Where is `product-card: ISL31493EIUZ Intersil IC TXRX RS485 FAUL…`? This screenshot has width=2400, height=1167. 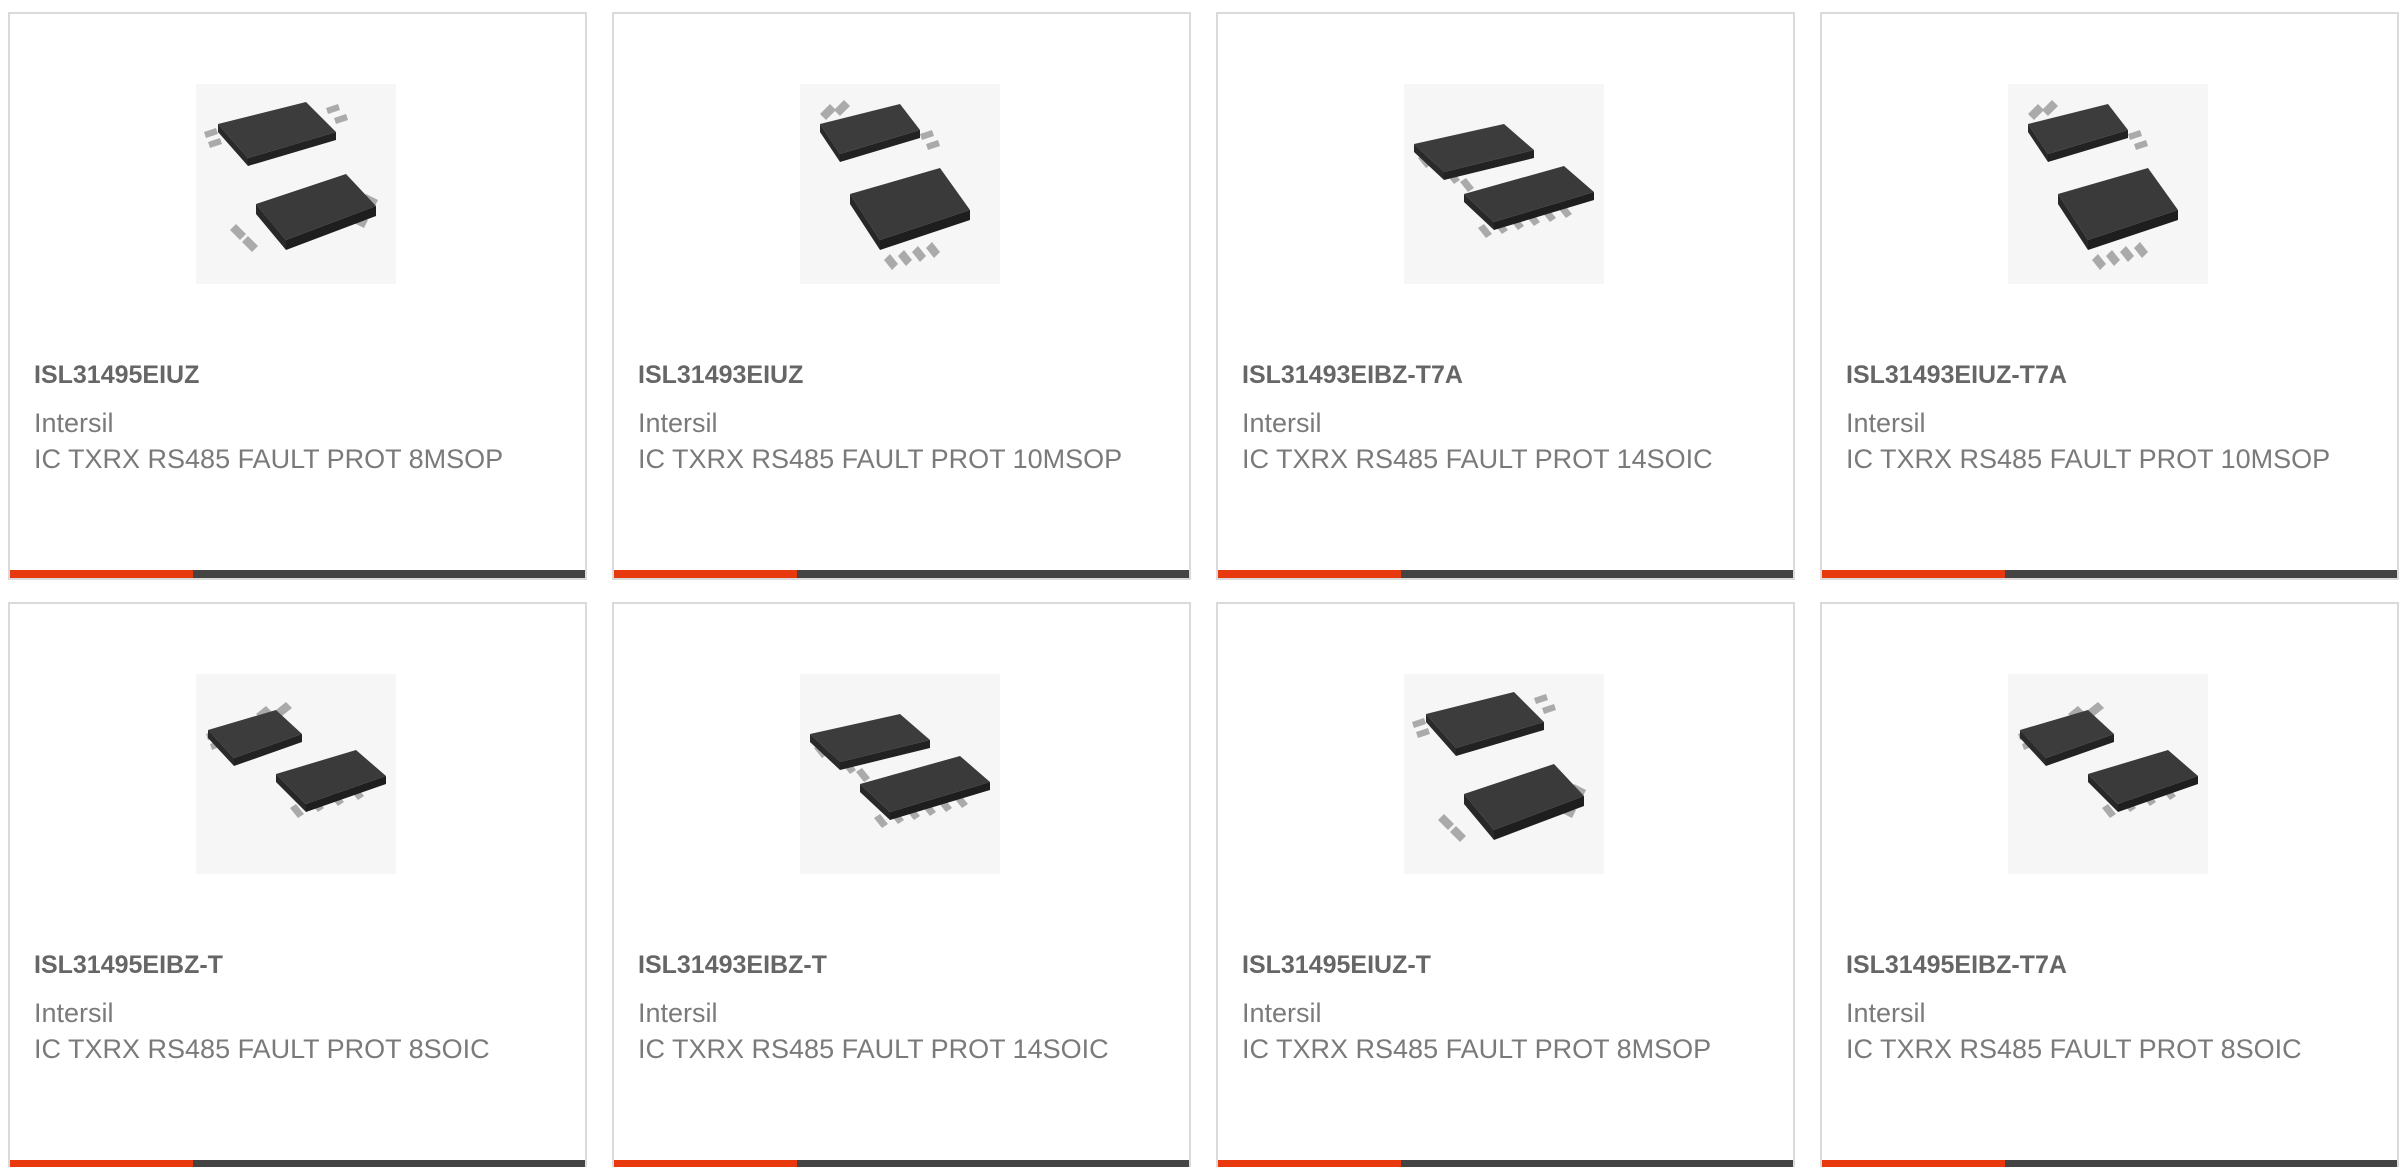
product-card: ISL31493EIUZ Intersil IC TXRX RS485 FAUL… is located at coordinates (901, 296).